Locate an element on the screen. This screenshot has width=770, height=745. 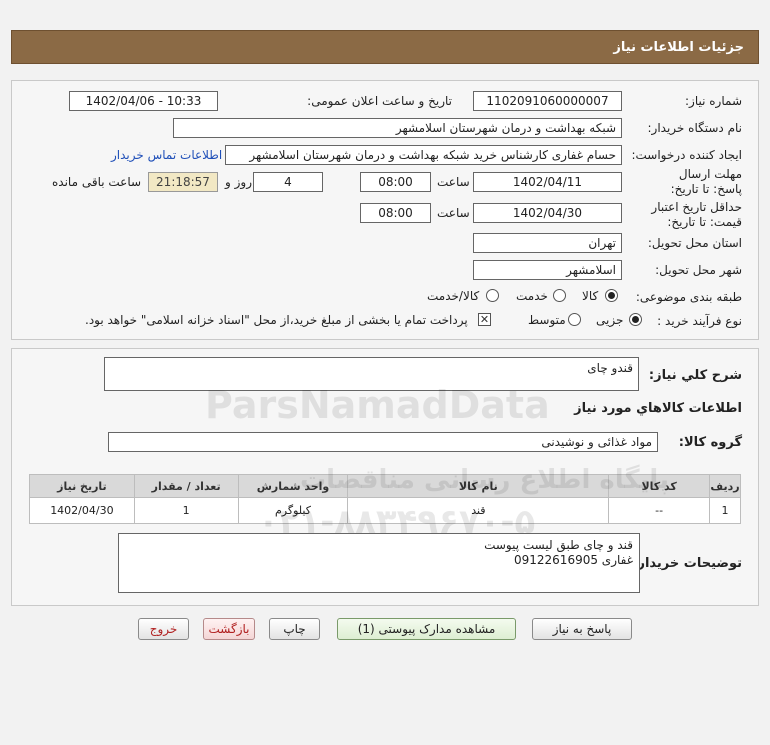
need-number-field: 1102091060000007 is located at coordinates (547, 101).